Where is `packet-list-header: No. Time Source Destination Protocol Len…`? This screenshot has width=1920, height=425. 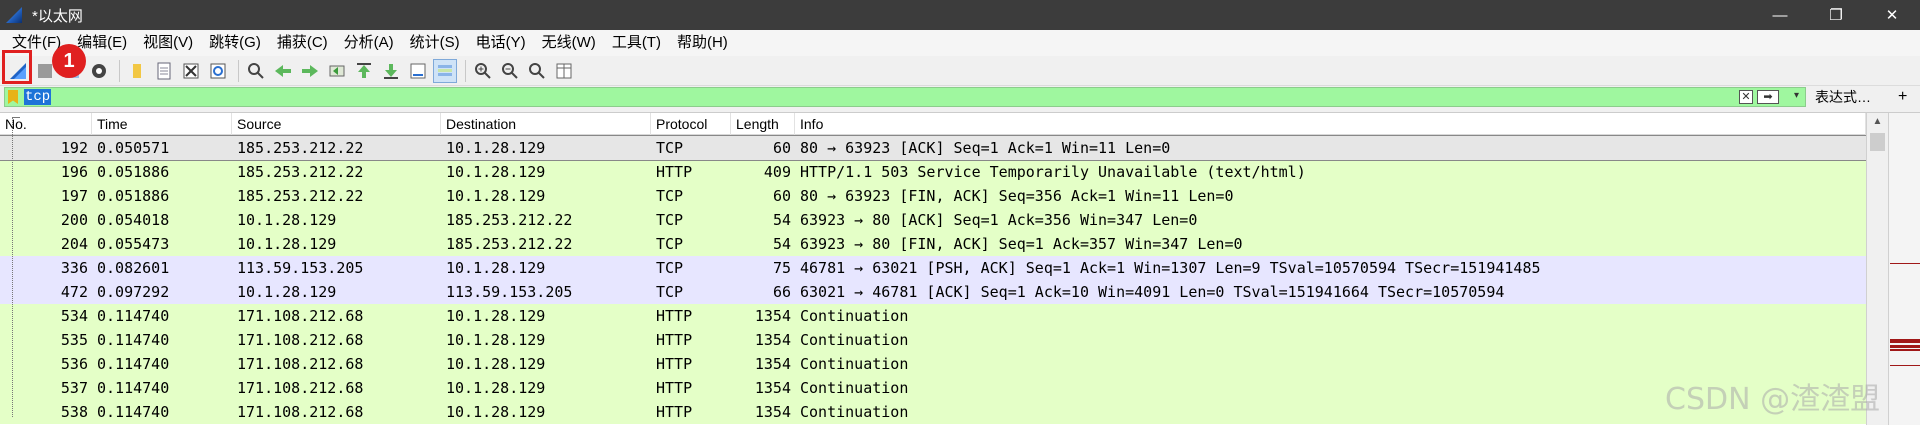
packet-list-header: No. Time Source Destination Protocol Len… is located at coordinates (933, 124).